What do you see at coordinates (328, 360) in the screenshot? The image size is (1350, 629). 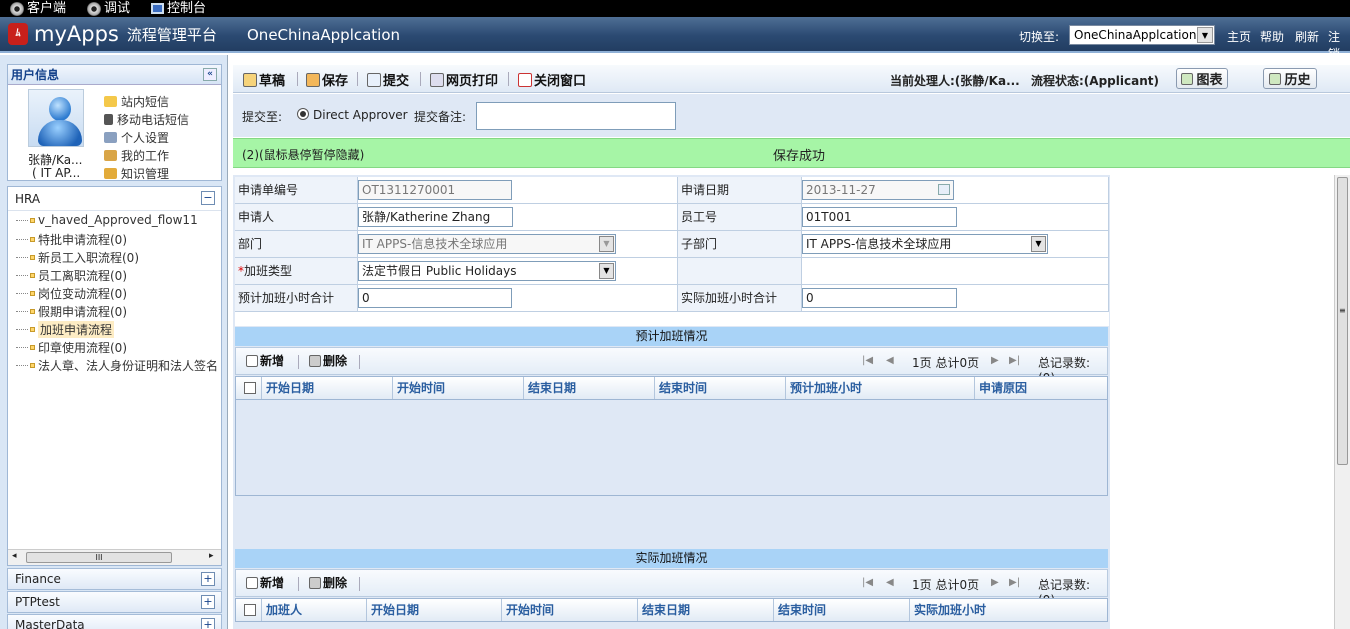 I see `planned-delete-button: 删除` at bounding box center [328, 360].